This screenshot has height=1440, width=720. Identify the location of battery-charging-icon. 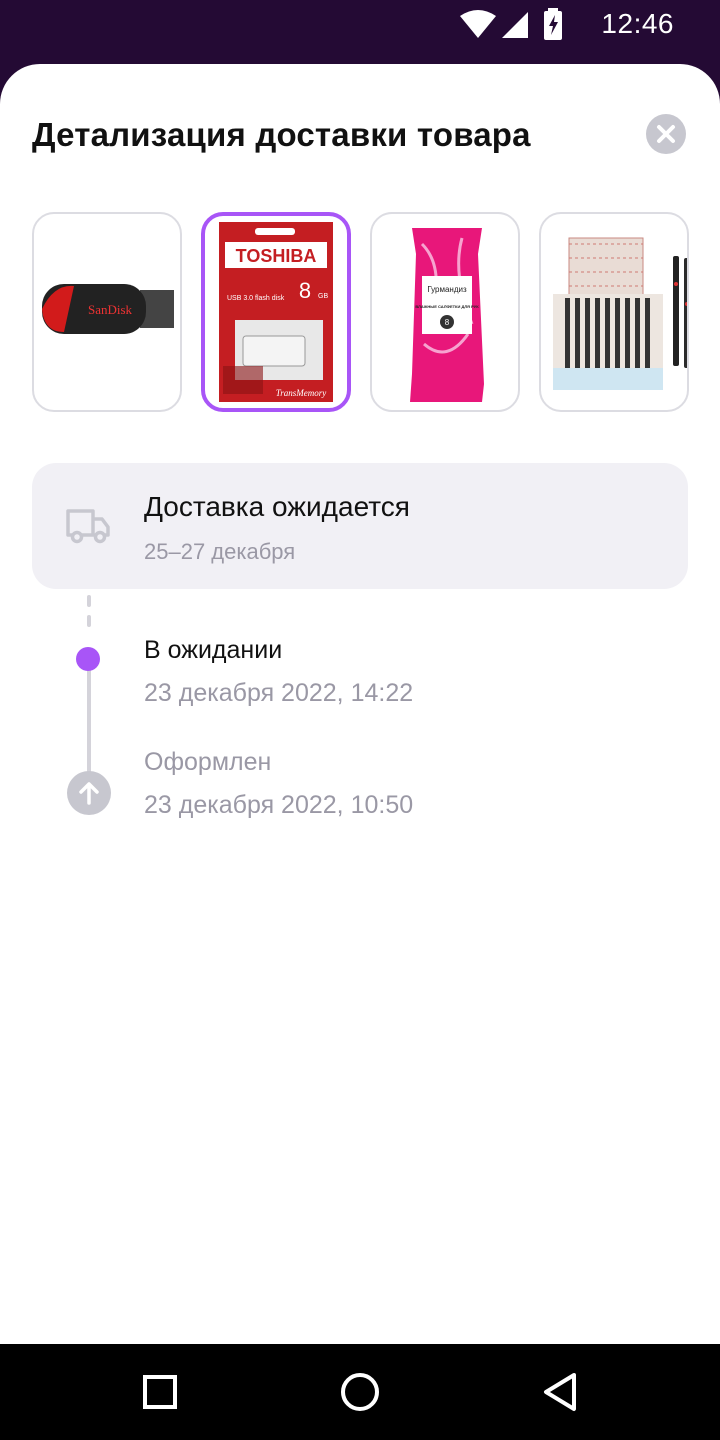
(553, 24).